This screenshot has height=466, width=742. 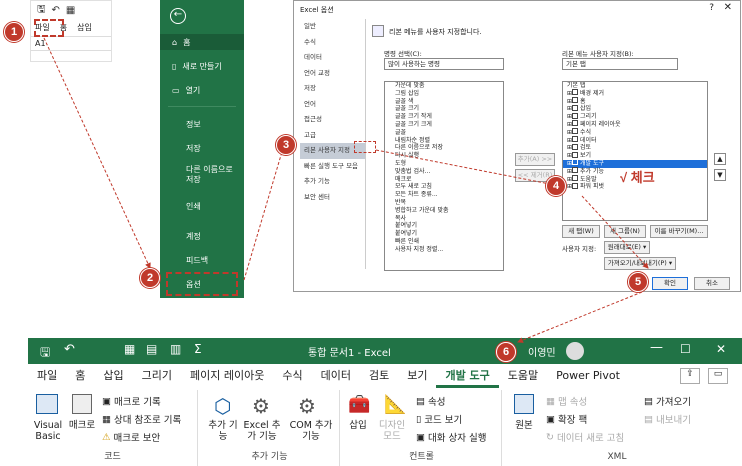 I want to click on step-badge-5: 5, so click(x=638, y=282).